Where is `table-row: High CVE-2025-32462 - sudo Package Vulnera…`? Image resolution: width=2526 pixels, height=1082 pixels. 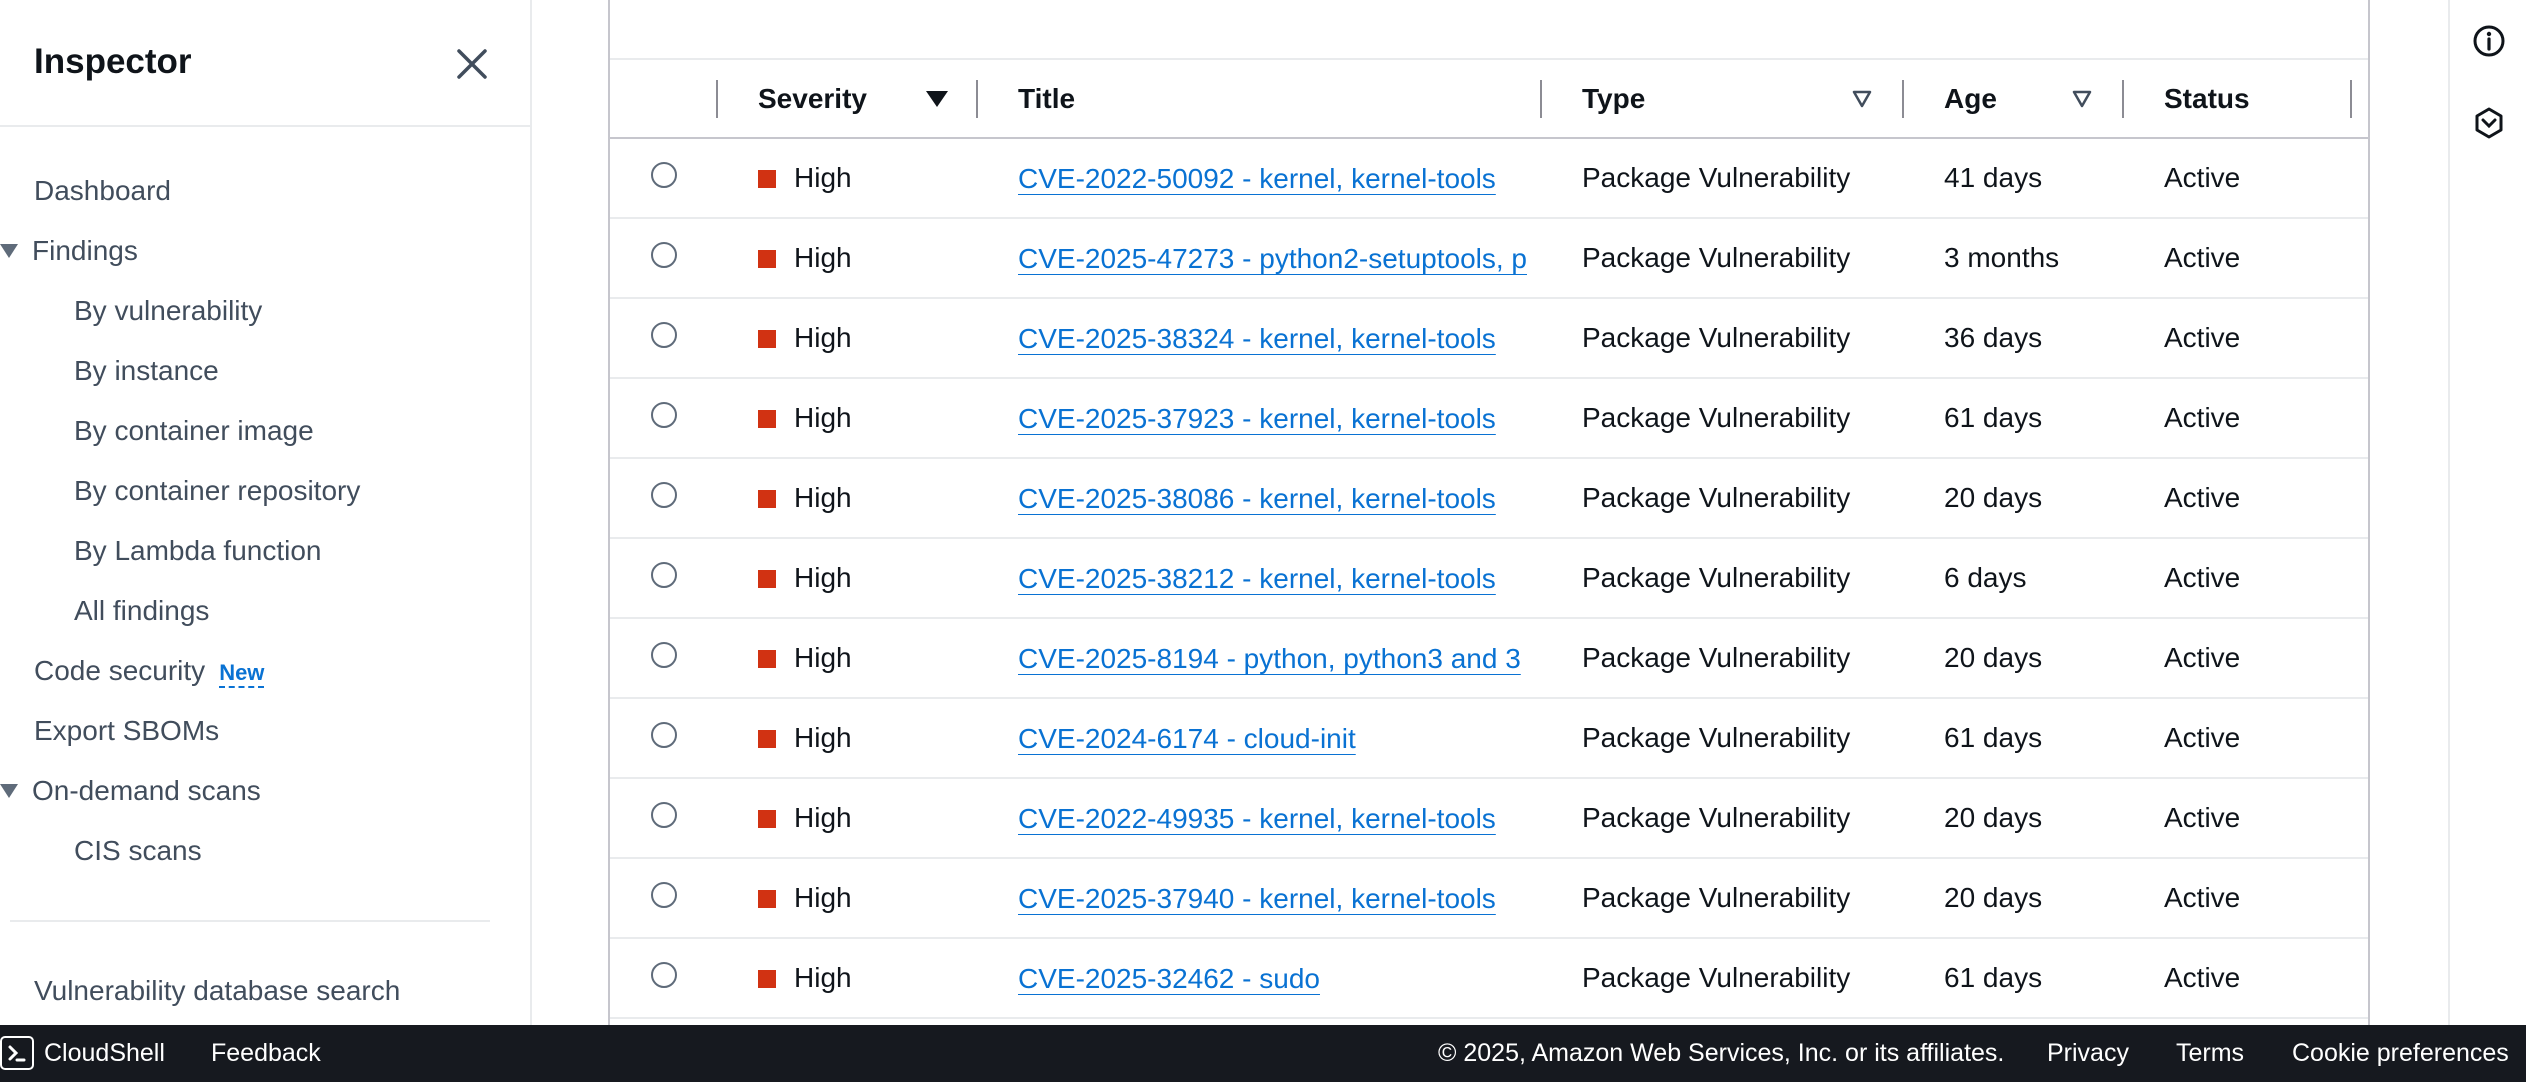 table-row: High CVE-2025-32462 - sudo Package Vulnera… is located at coordinates (1489, 978).